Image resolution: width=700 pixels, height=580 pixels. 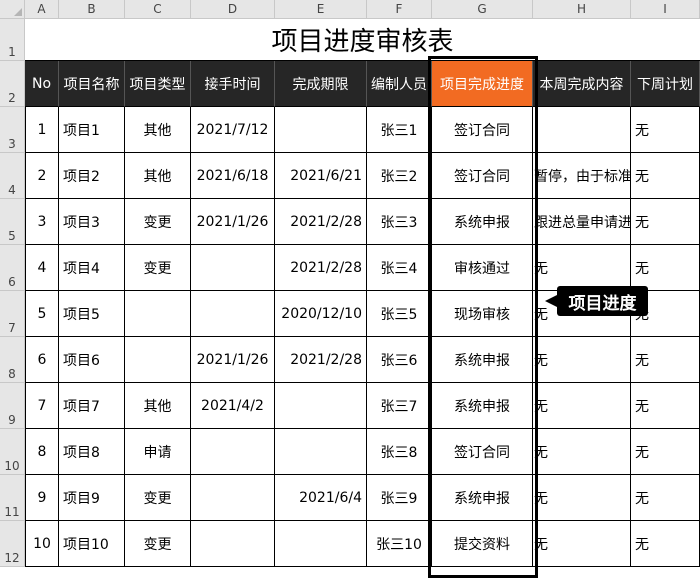 What do you see at coordinates (12, 222) in the screenshot?
I see `row-header-5: 5` at bounding box center [12, 222].